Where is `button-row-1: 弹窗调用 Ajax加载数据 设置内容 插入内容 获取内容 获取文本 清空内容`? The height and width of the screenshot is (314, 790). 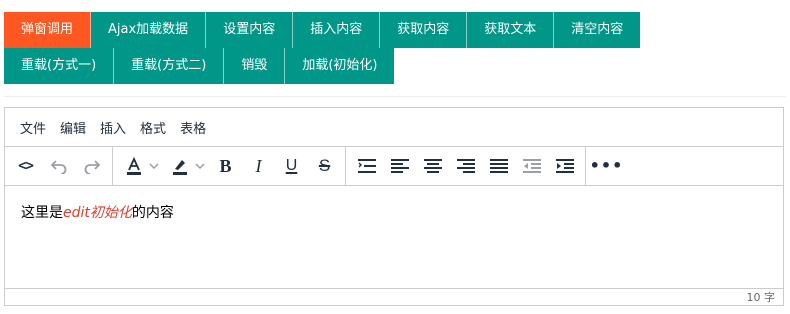 button-row-1: 弹窗调用 Ajax加载数据 设置内容 插入内容 获取内容 获取文本 清空内容 is located at coordinates (322, 30).